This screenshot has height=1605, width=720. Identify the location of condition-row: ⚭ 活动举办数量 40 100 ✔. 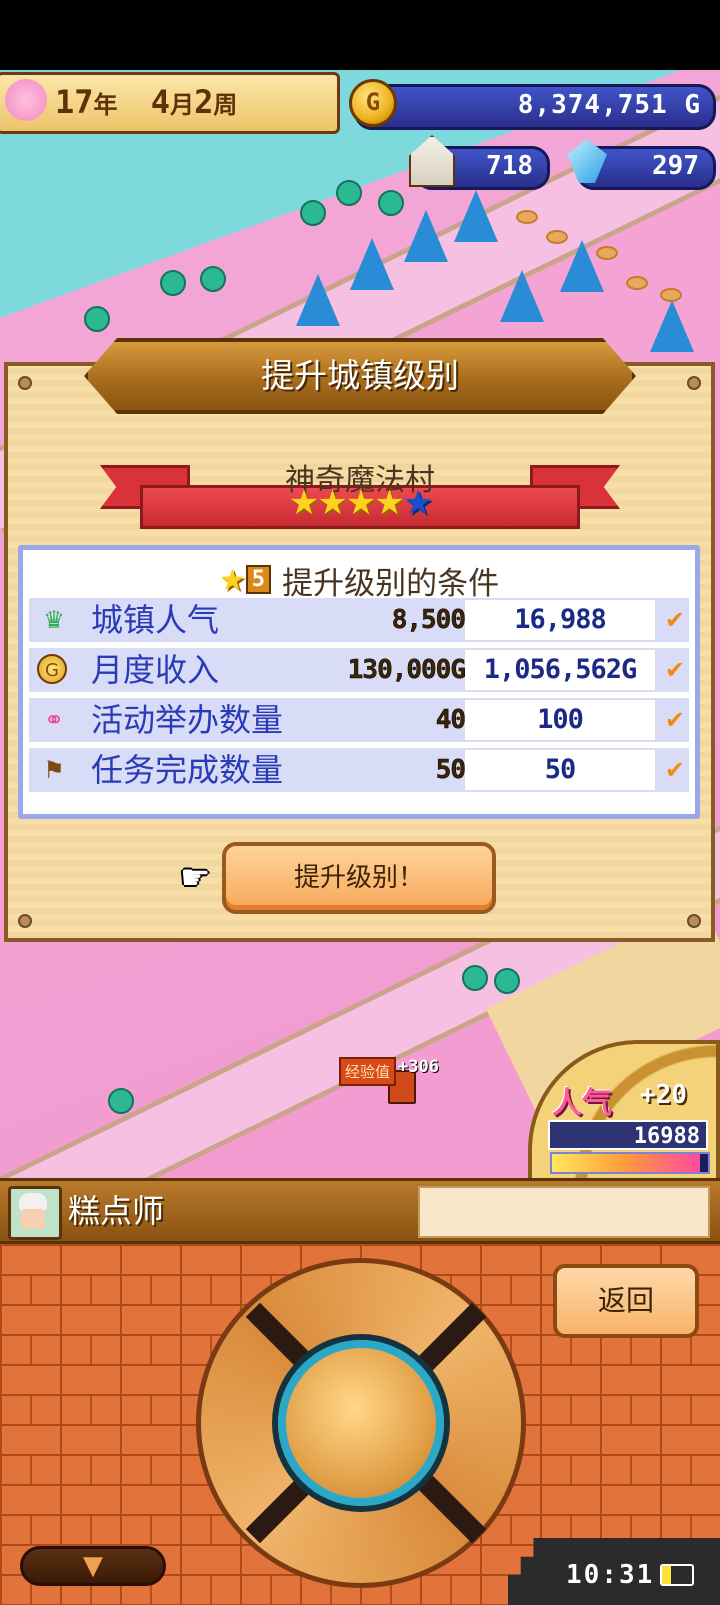
(359, 720).